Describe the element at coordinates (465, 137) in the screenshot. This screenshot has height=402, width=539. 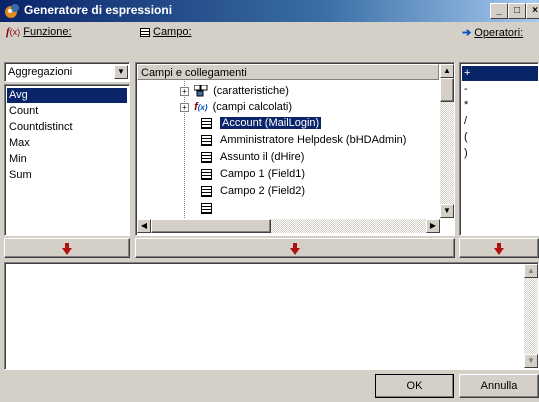
I see `list-item: (` at that location.